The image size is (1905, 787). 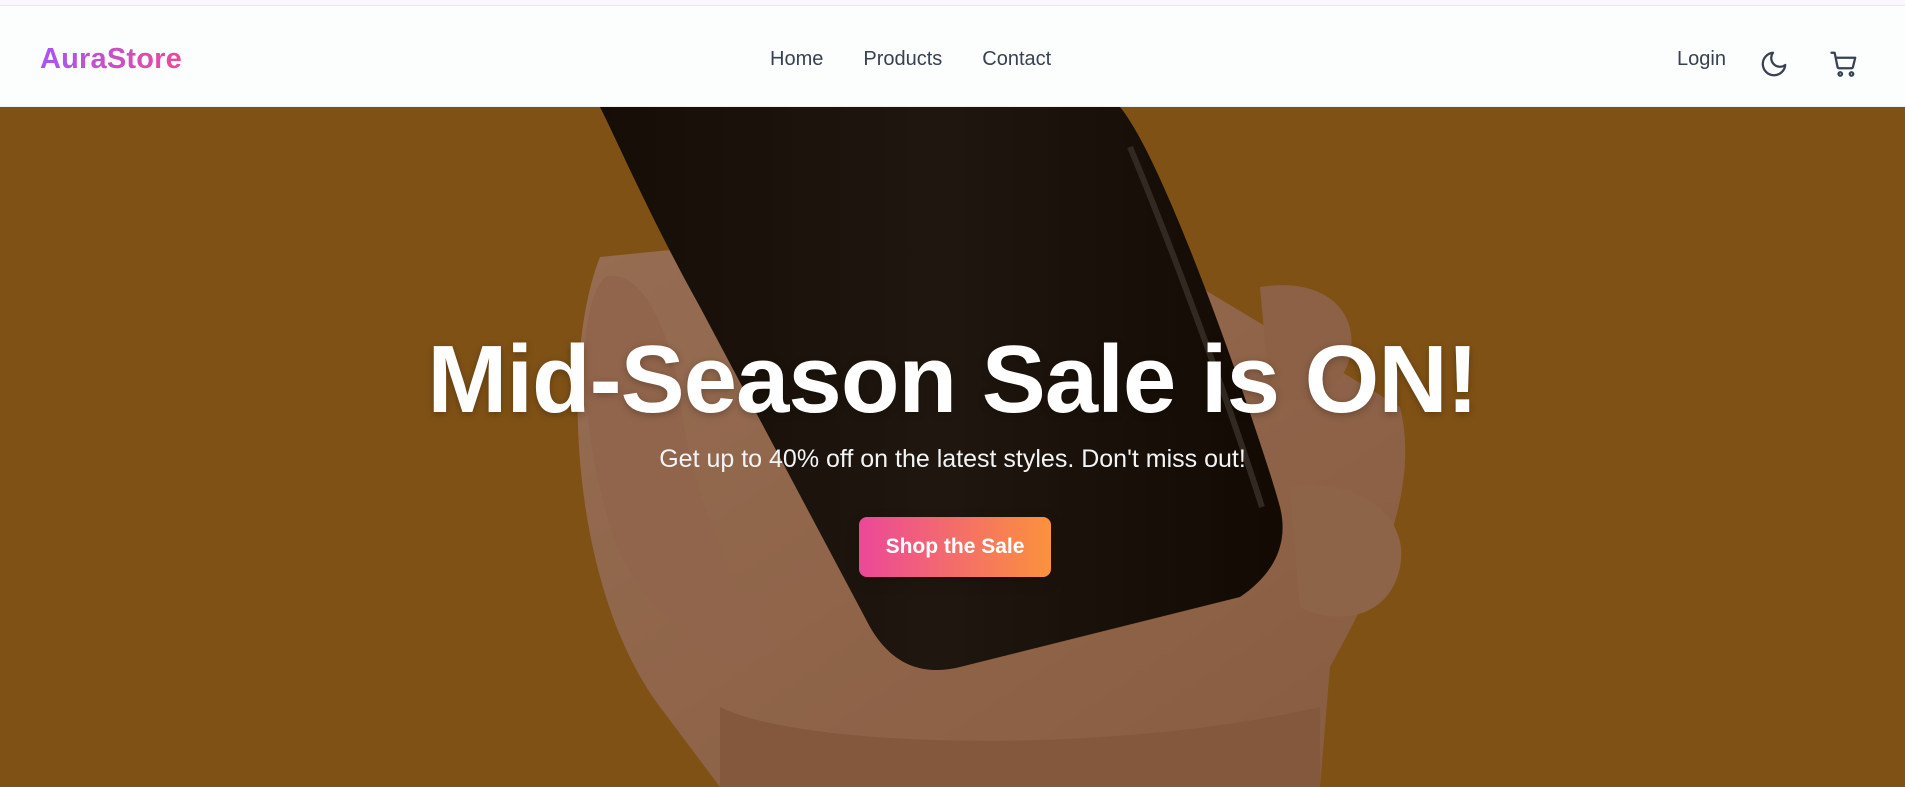 I want to click on login-link: Login, so click(x=1701, y=59).